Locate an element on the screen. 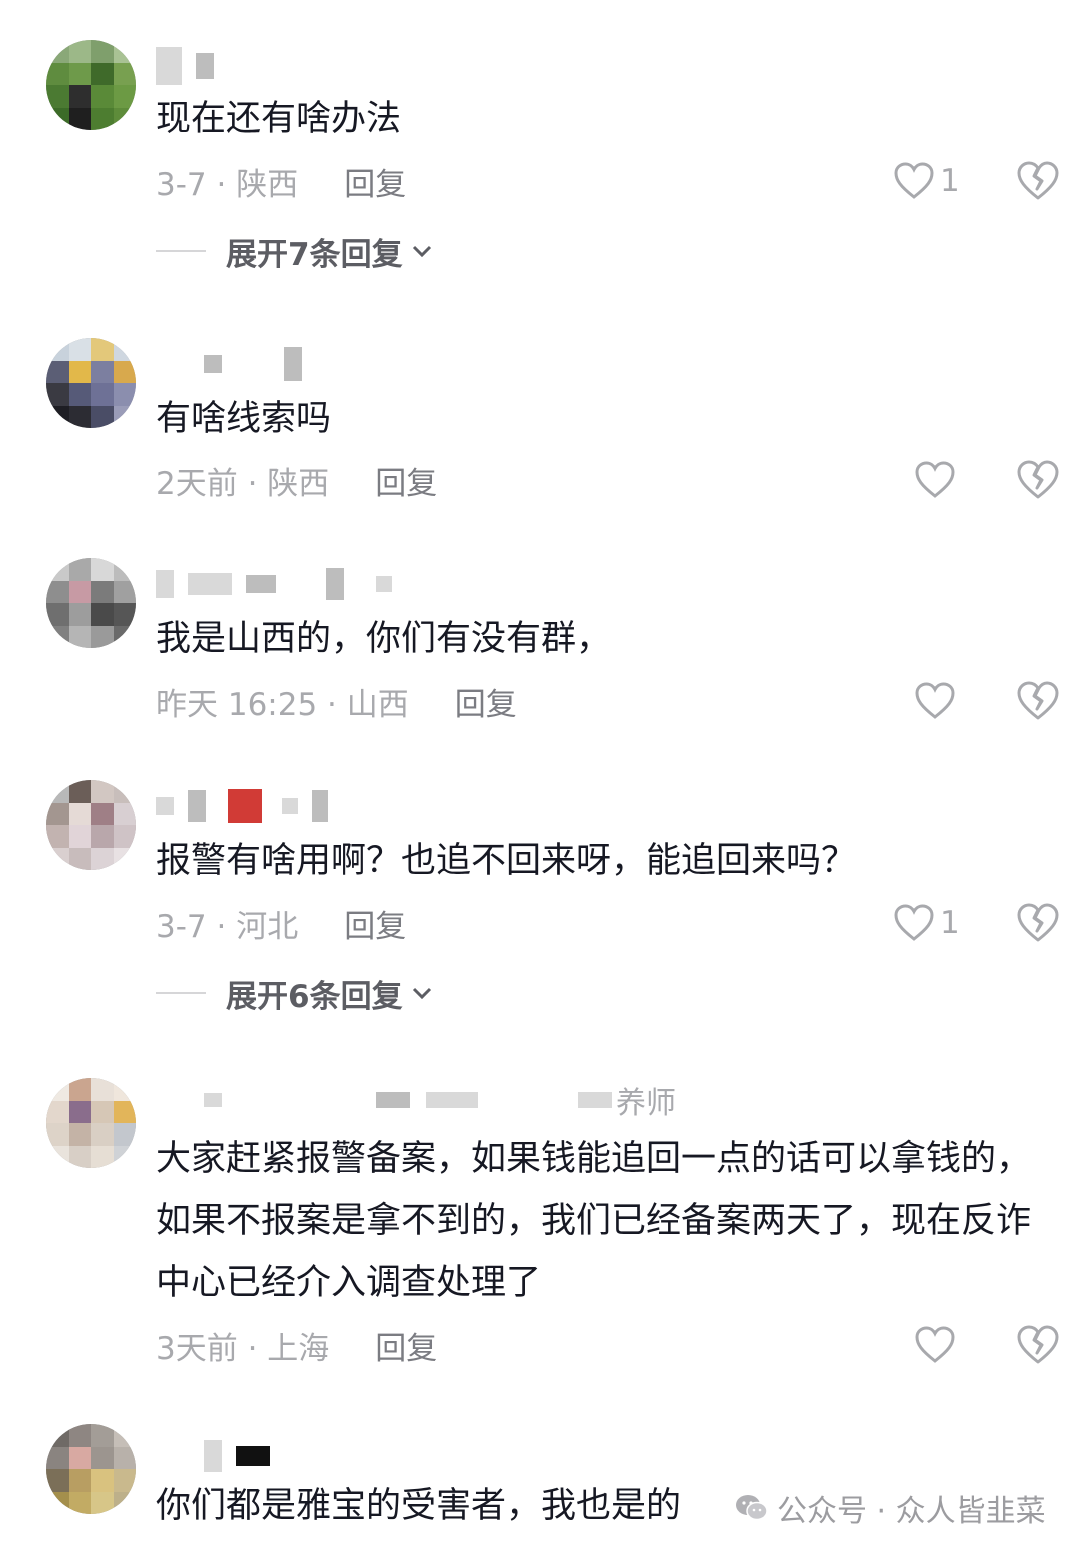 The image size is (1080, 1552). comment-text: 有啥线索吗 is located at coordinates (244, 419).